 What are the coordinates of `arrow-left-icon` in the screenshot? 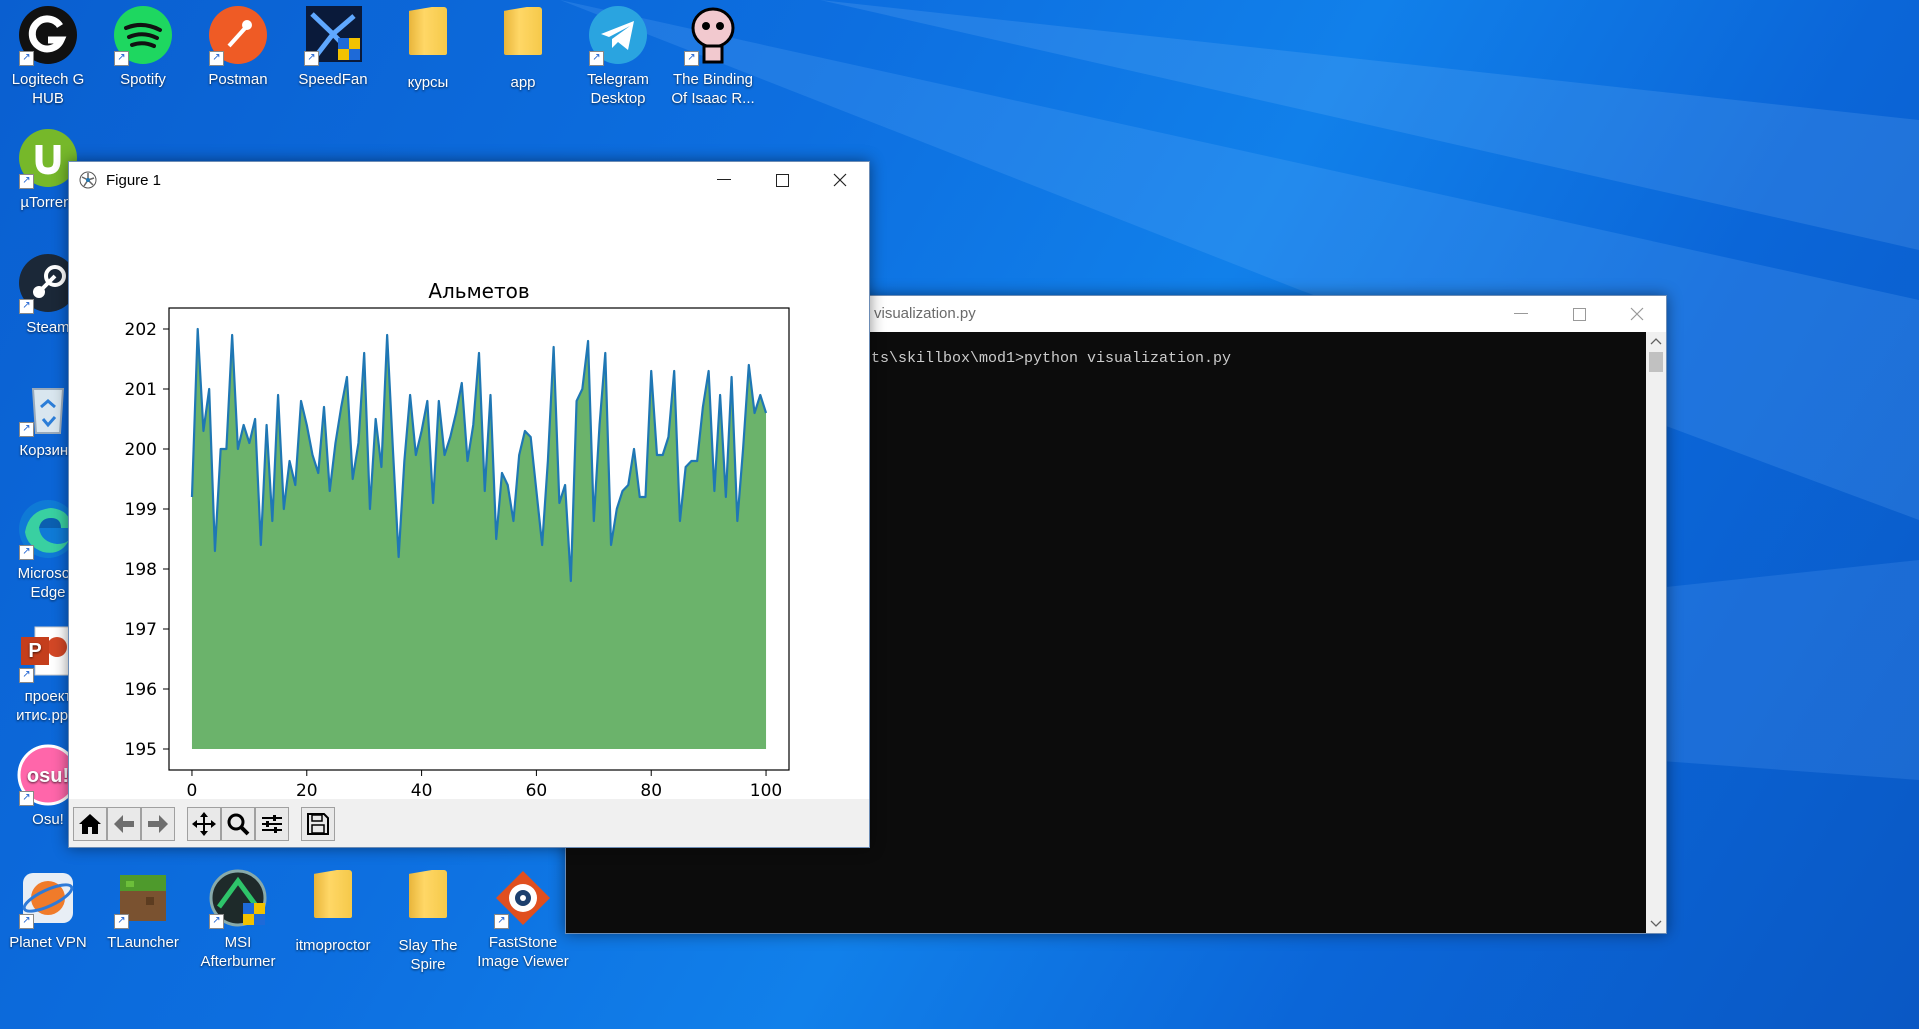 It's located at (124, 824).